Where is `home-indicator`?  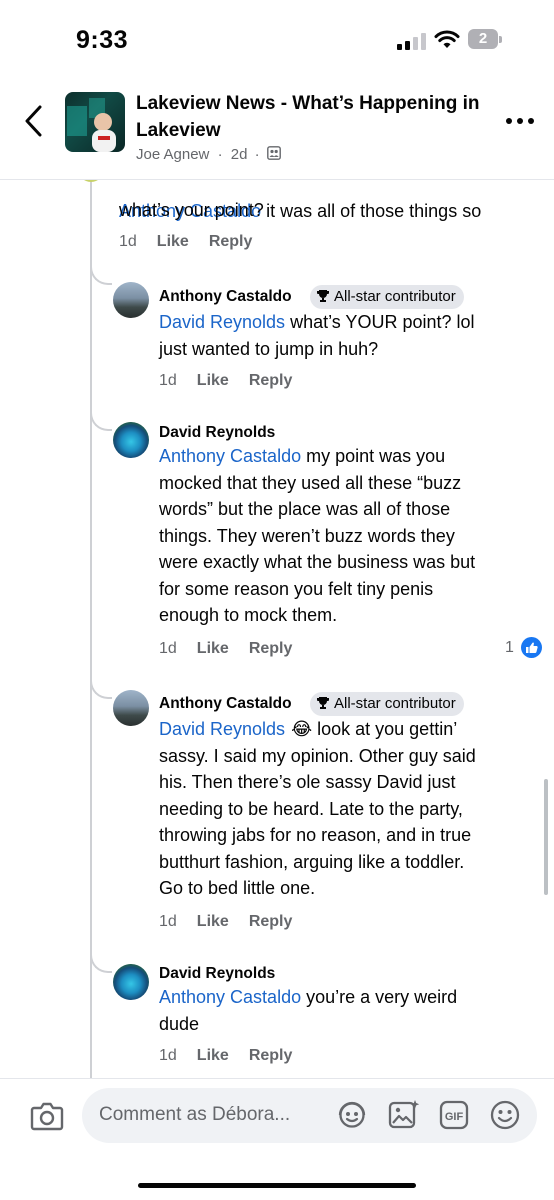 home-indicator is located at coordinates (277, 1185).